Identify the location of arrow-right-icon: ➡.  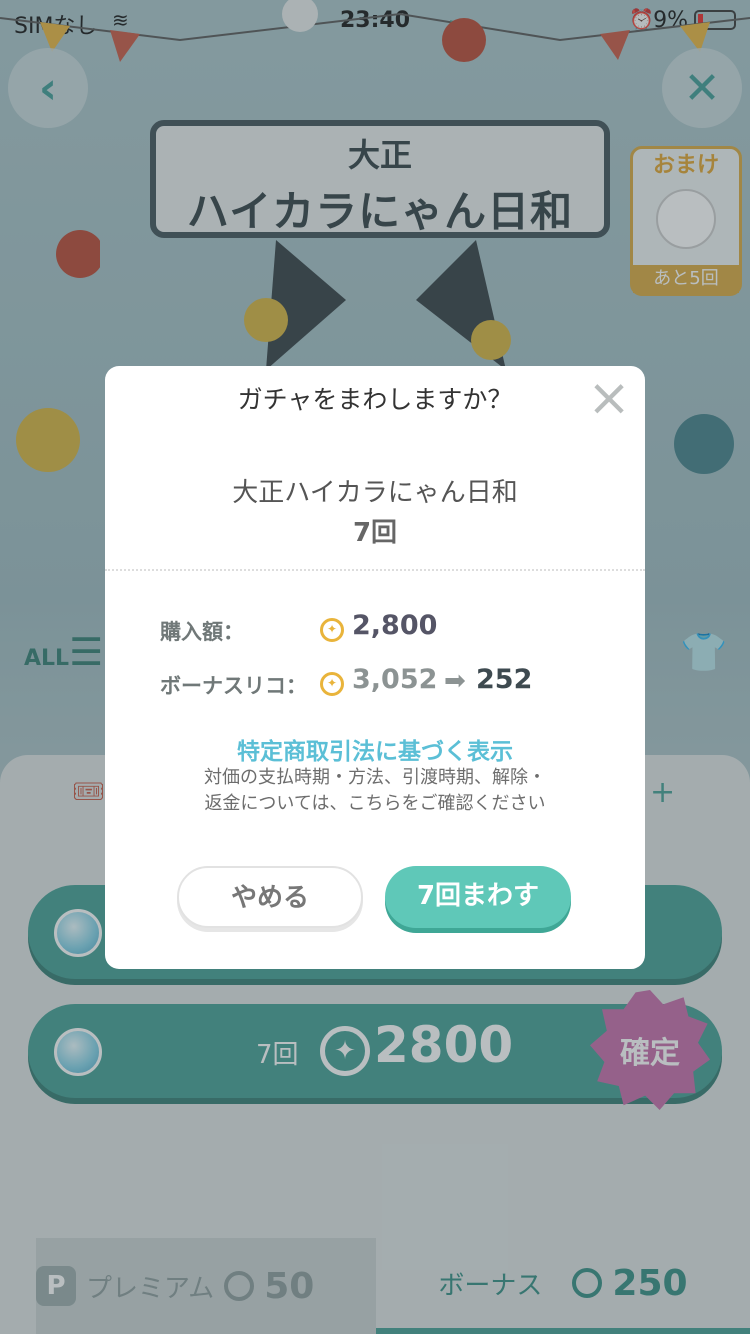
(455, 681).